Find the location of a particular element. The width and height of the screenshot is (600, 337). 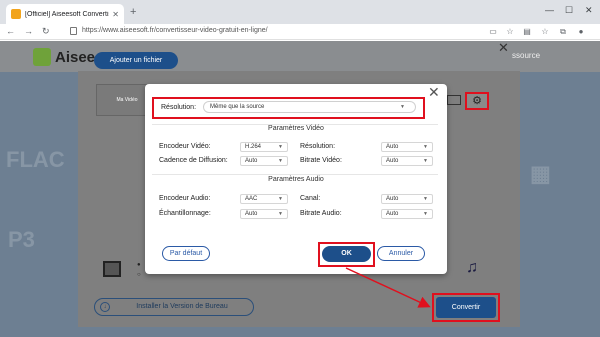

video-encoder-value: H.264 is located at coordinates (253, 147).